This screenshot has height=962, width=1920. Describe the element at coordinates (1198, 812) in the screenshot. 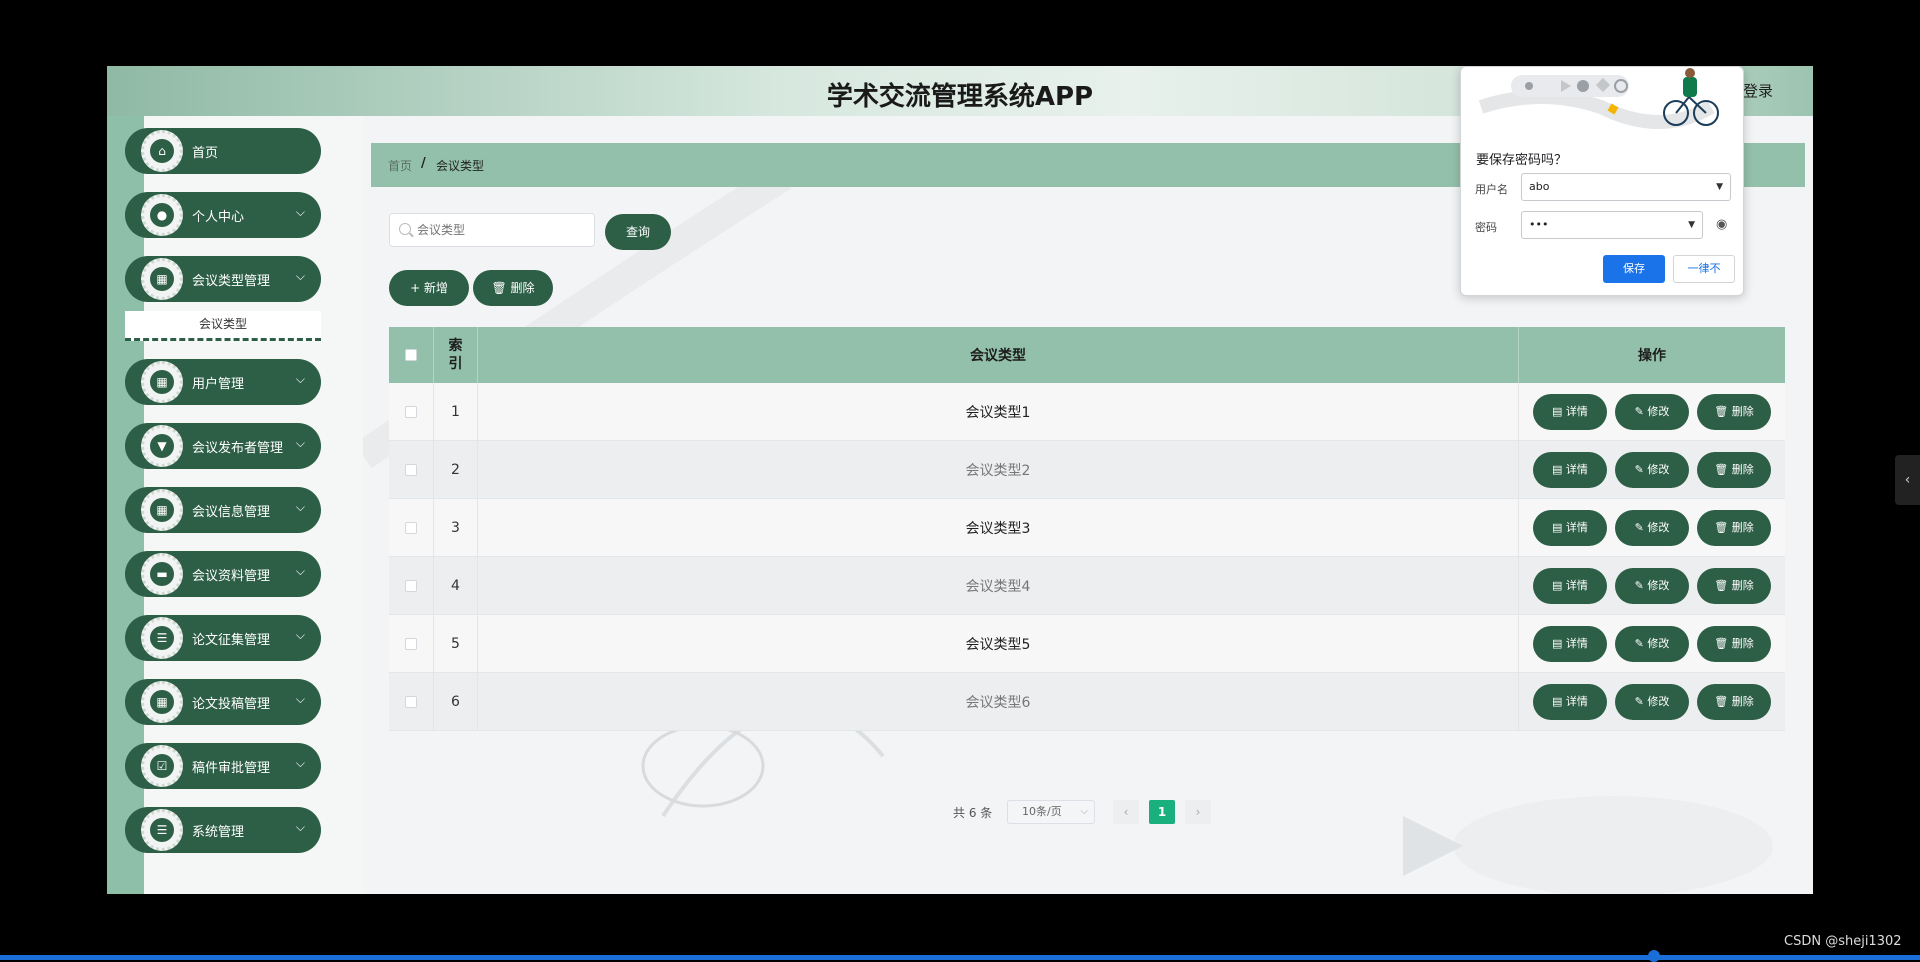

I see `next-page-button: ›` at that location.